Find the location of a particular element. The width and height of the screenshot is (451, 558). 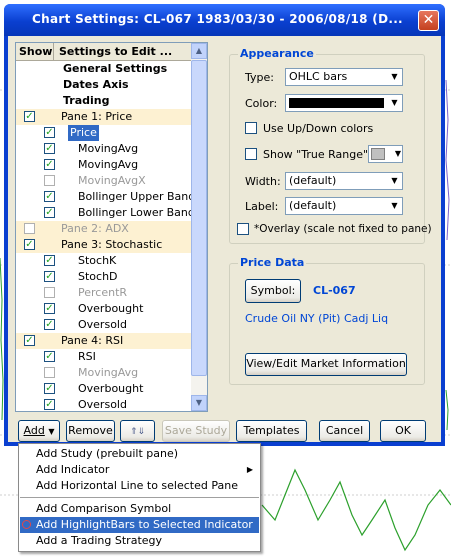

label-label: Label: is located at coordinates (262, 206).